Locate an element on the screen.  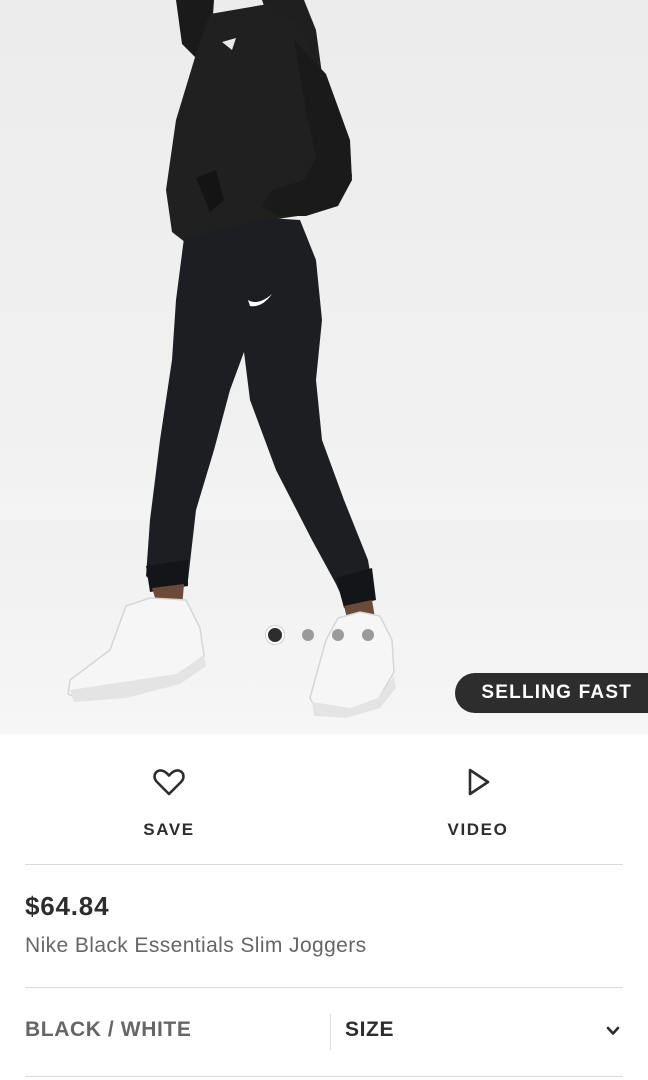
chevron-down-icon is located at coordinates (613, 1030).